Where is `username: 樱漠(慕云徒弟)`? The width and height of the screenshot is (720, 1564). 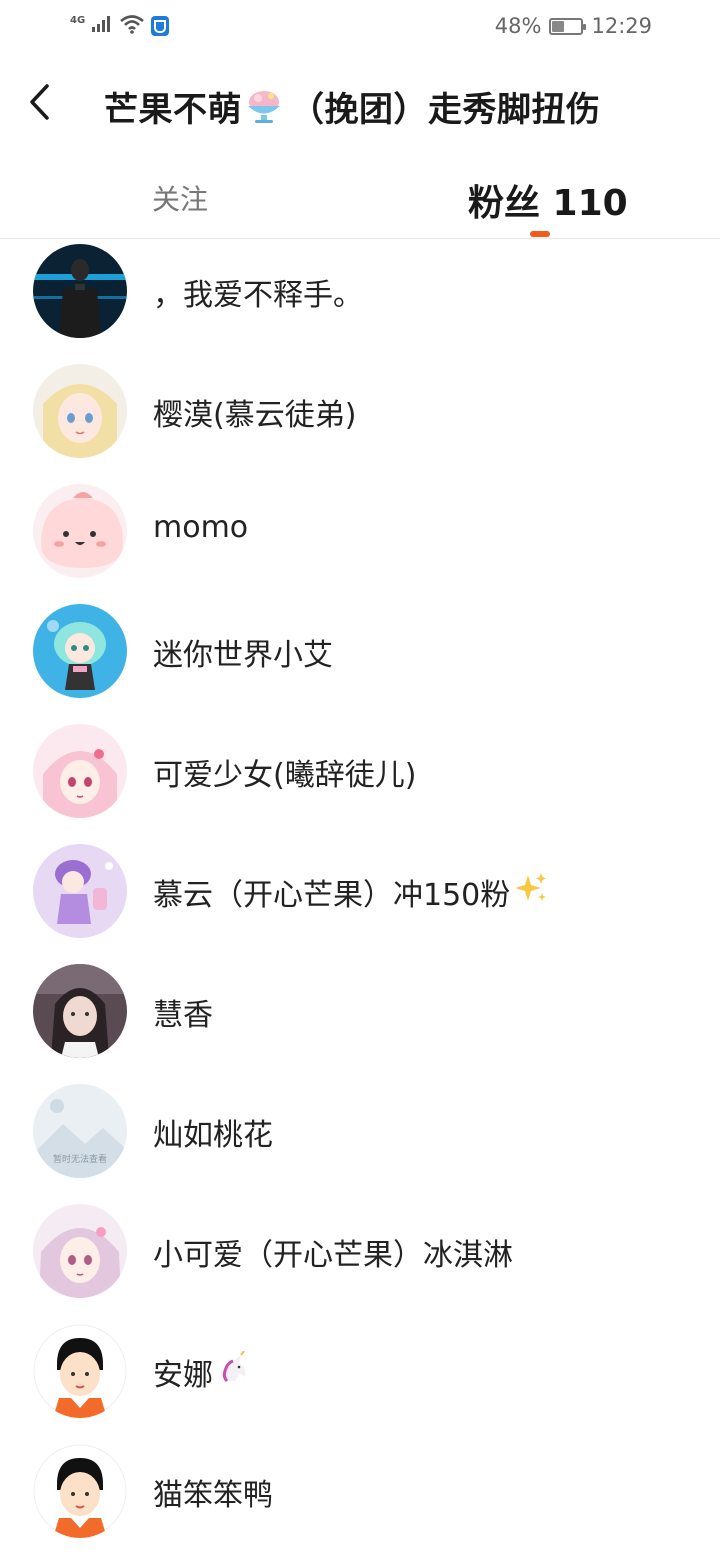 username: 樱漠(慕云徒弟) is located at coordinates (255, 415).